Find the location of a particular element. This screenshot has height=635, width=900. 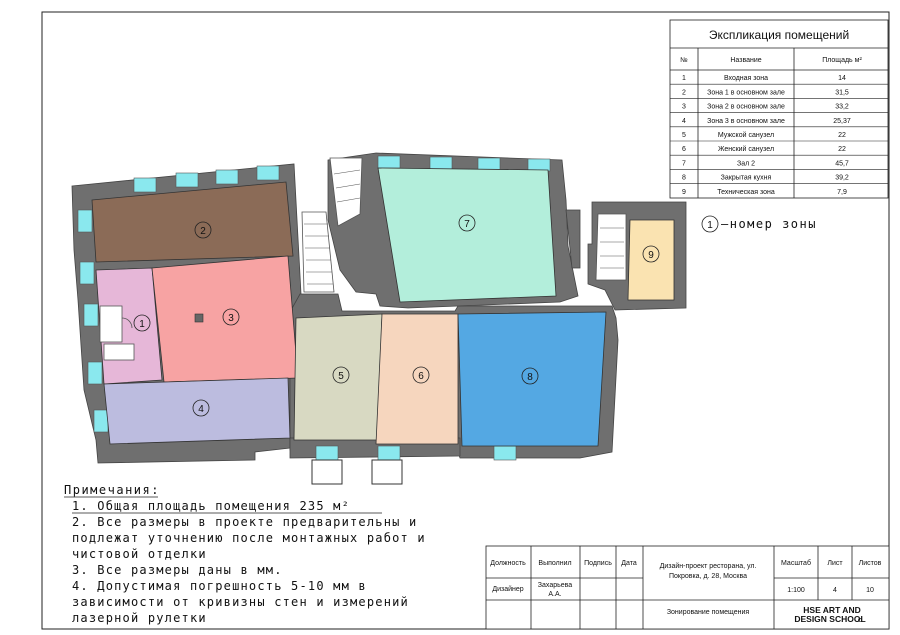

note-line-5: 3. Все размеры даны в мм. is located at coordinates (177, 570).